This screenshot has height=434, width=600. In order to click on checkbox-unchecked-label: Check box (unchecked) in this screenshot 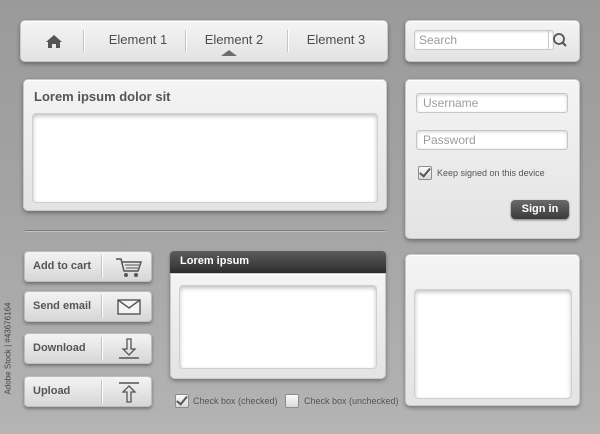, I will do `click(351, 401)`.